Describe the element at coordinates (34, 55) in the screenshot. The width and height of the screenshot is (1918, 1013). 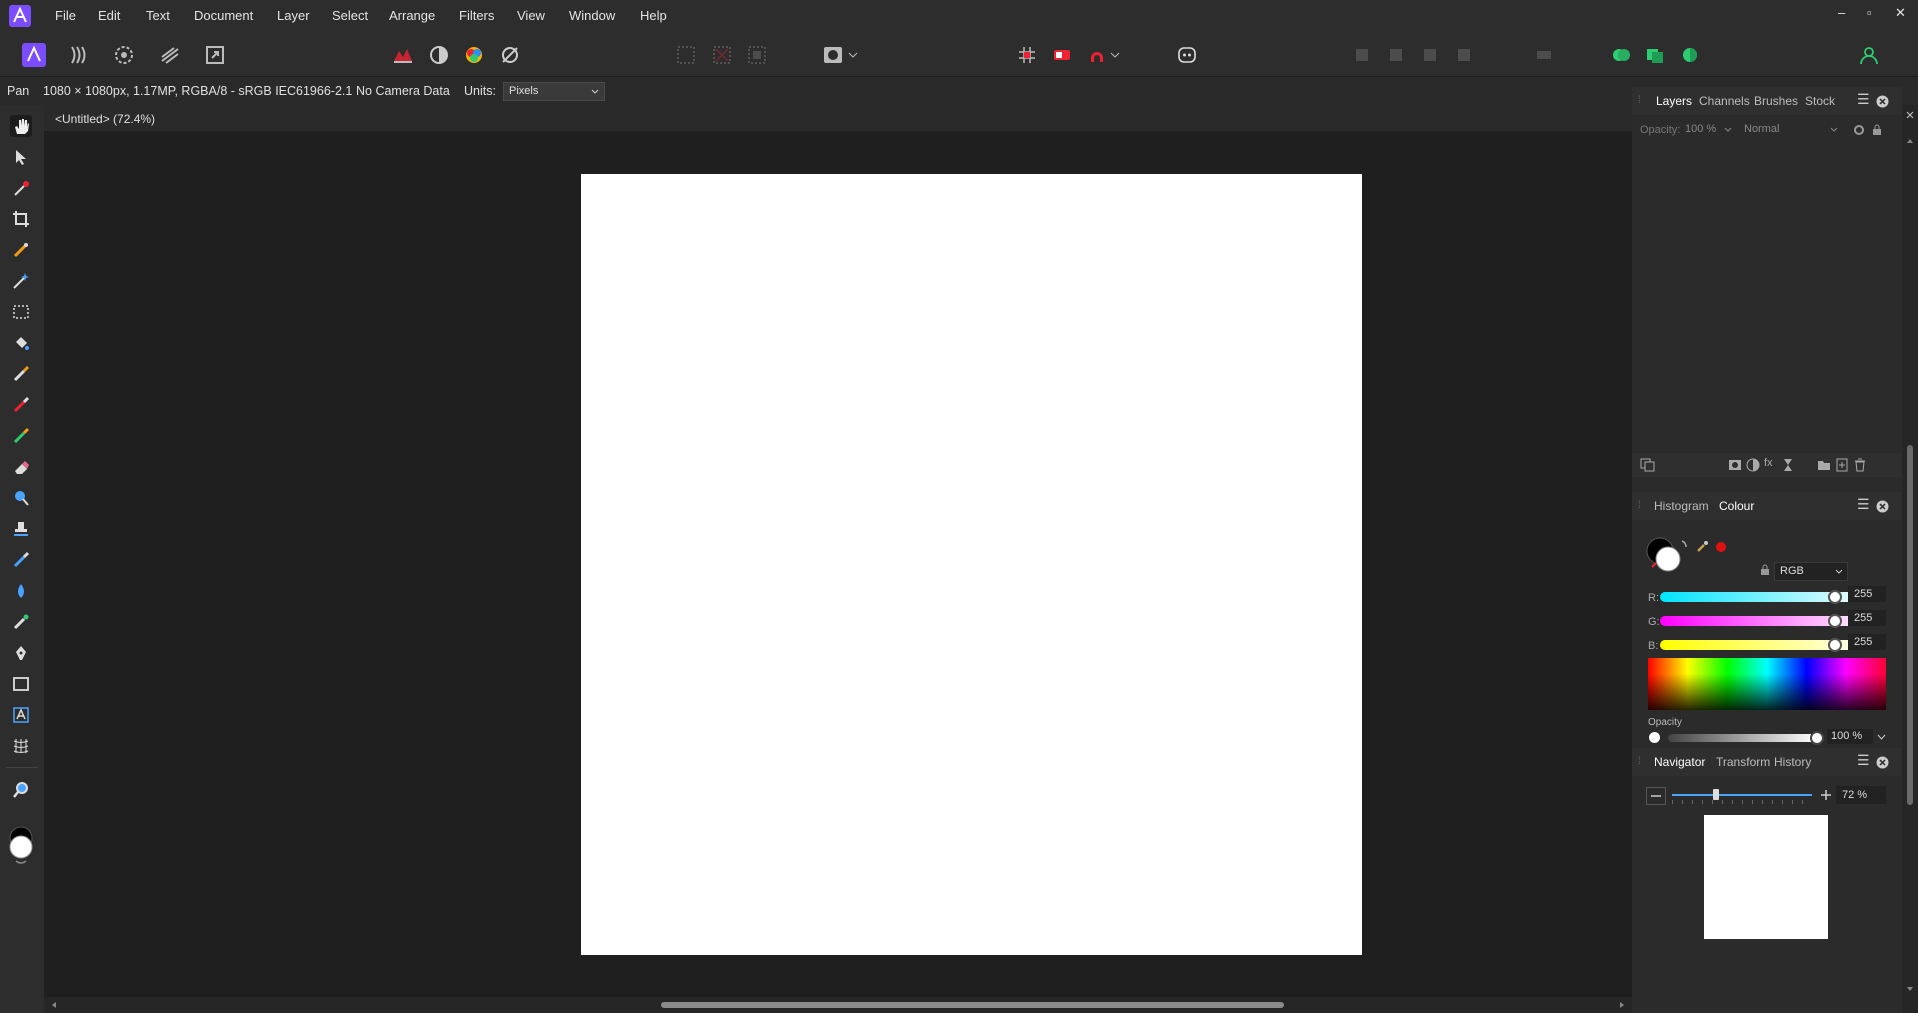
I see `photo-persona-icon` at that location.